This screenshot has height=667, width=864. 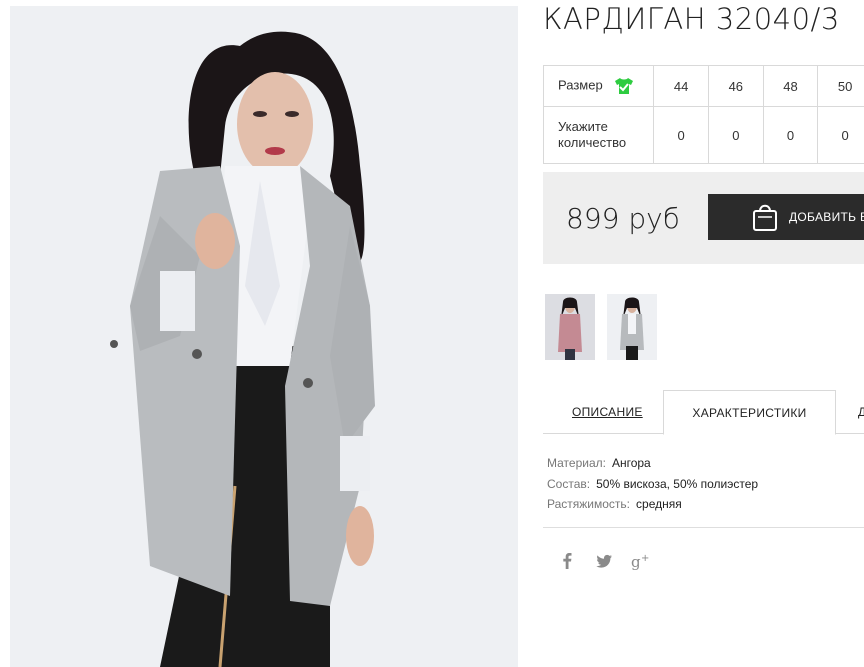 What do you see at coordinates (786, 217) in the screenshot?
I see `add-to-cart-button: ДОБАВИТЬ В` at bounding box center [786, 217].